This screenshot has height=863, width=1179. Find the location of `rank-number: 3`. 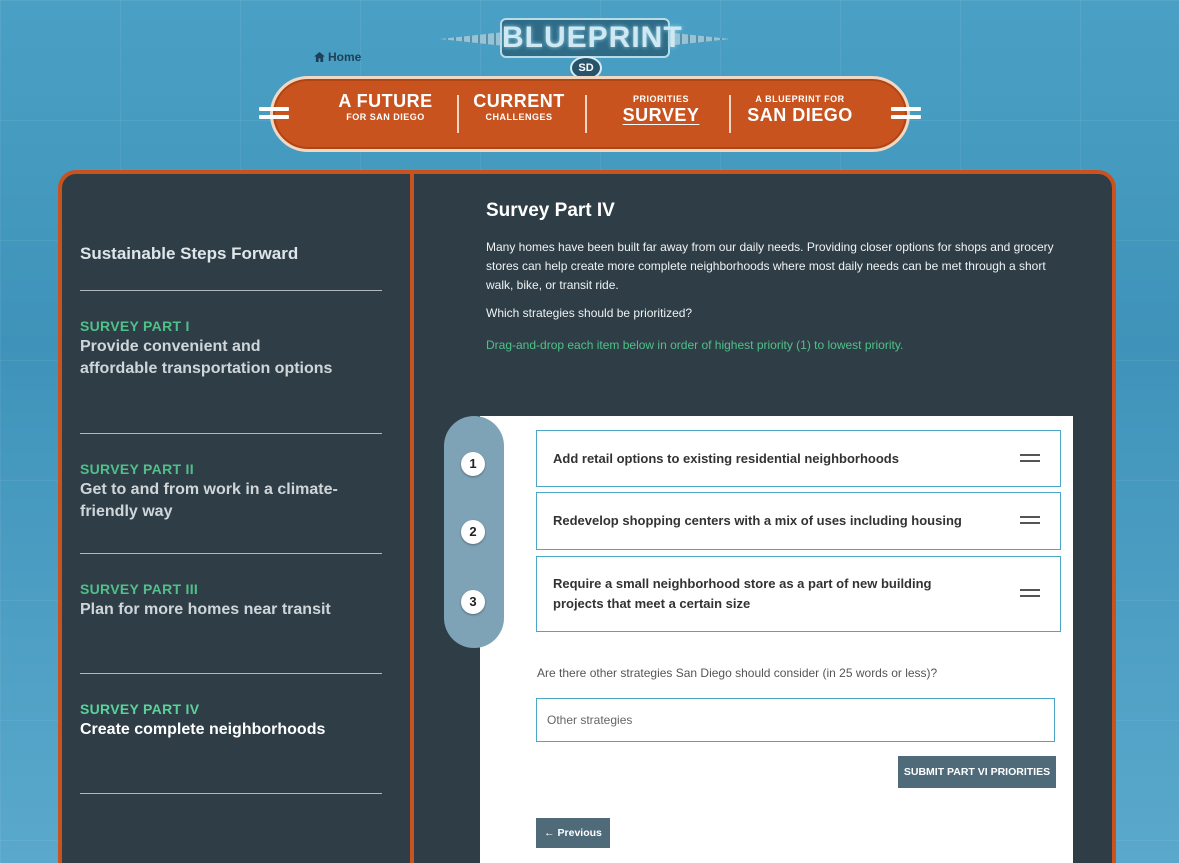

rank-number: 3 is located at coordinates (473, 602).